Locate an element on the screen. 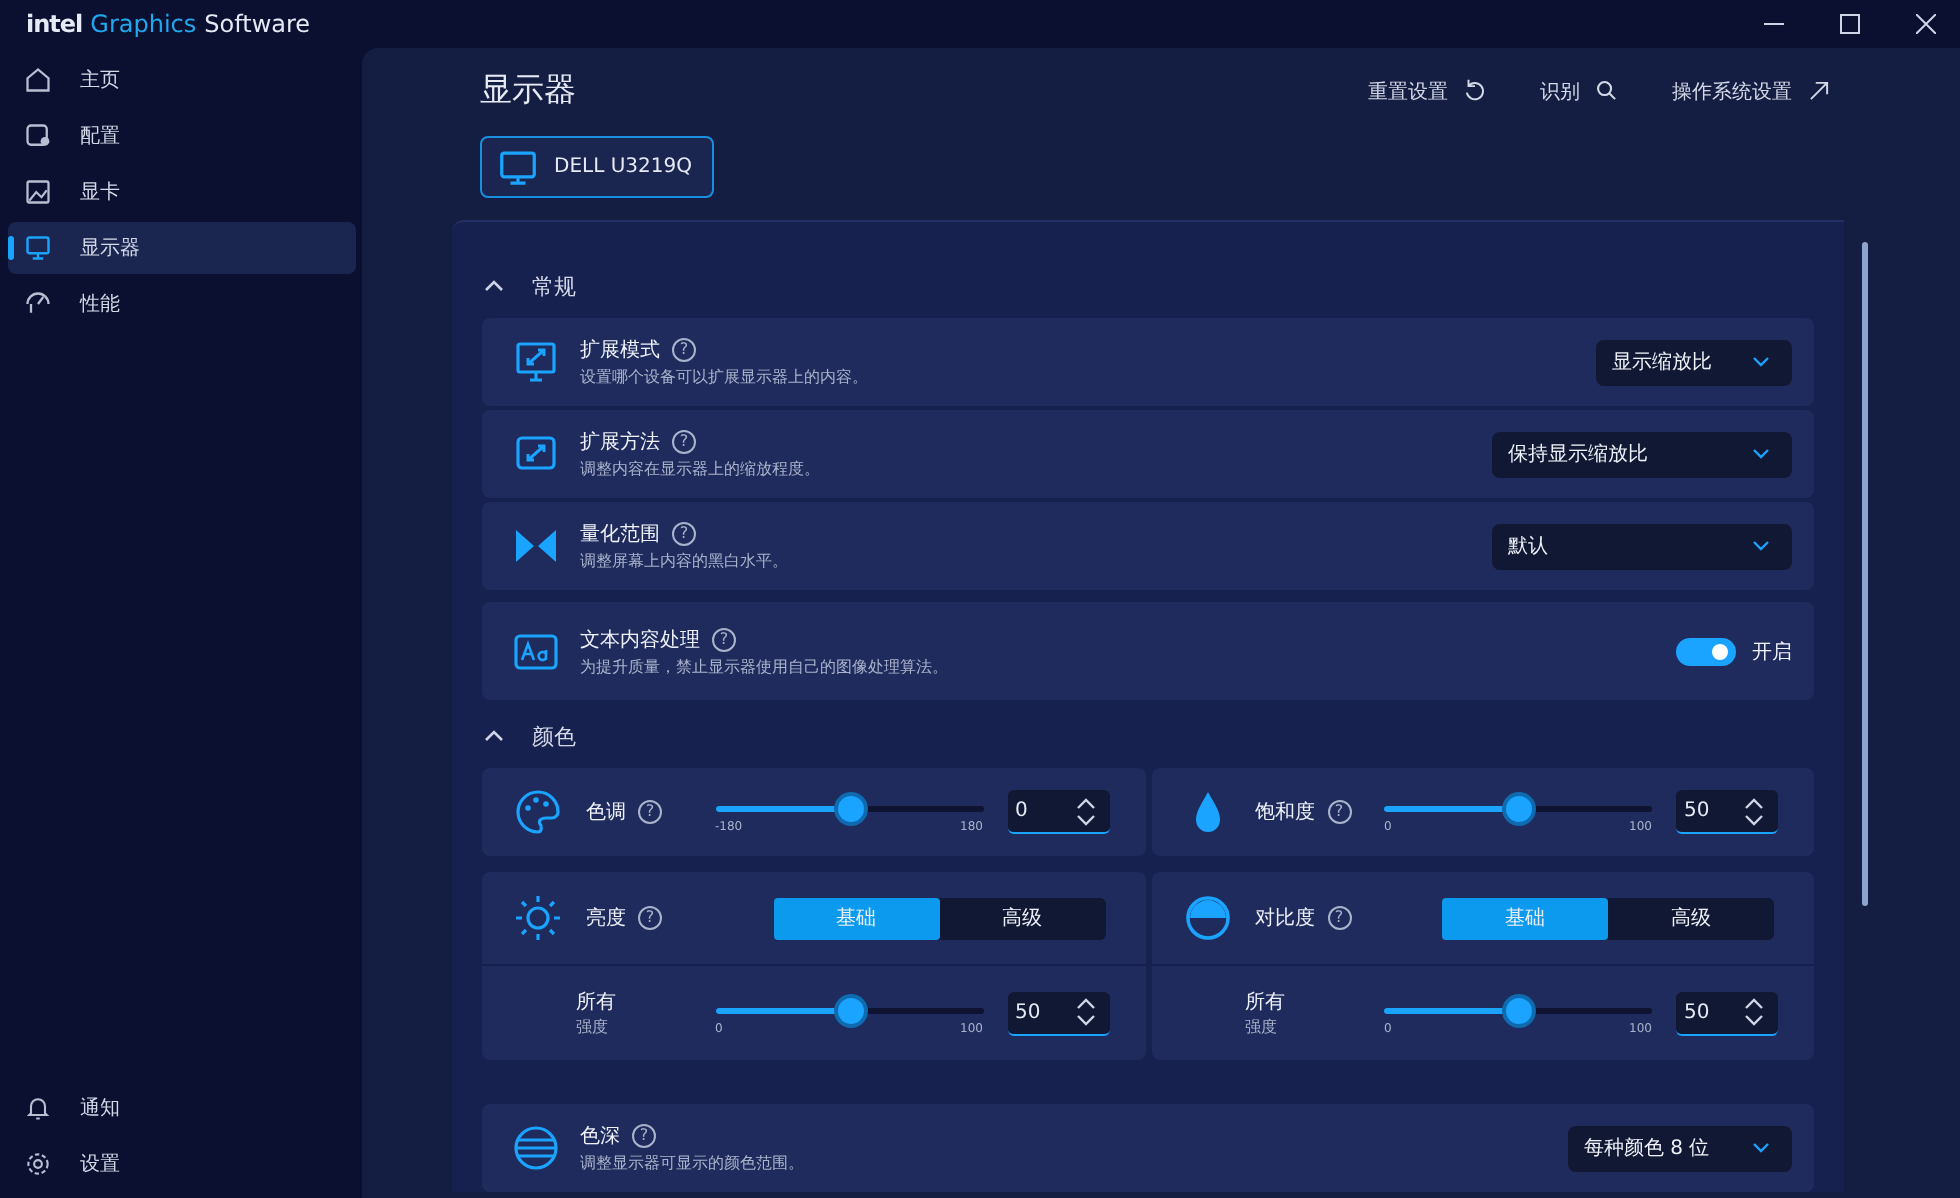 Image resolution: width=1960 pixels, height=1198 pixels. striped-circle-icon is located at coordinates (536, 1148).